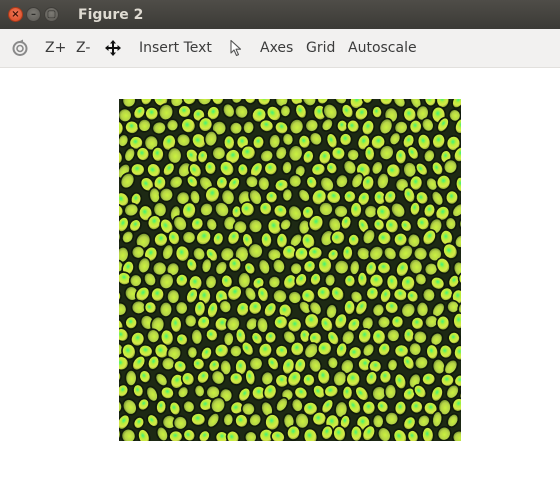  I want to click on reset-view-button, so click(20, 48).